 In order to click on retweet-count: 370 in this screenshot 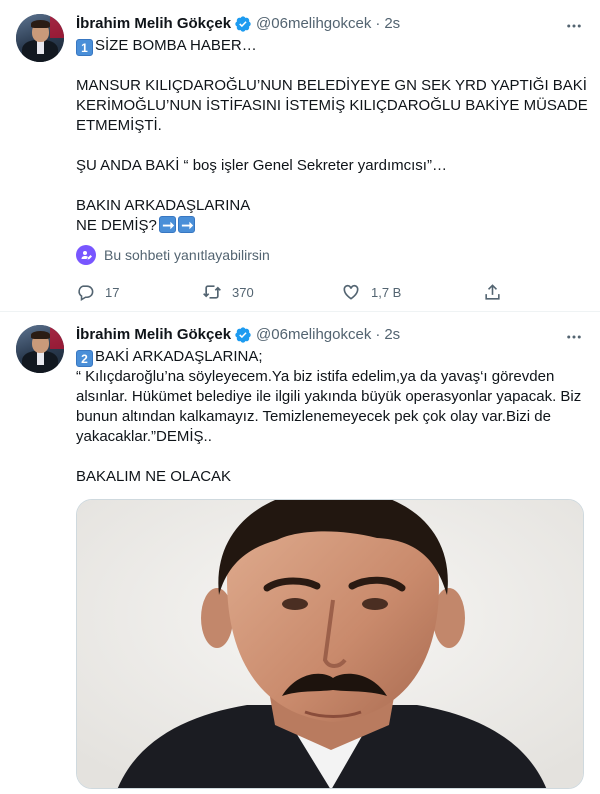, I will do `click(243, 292)`.